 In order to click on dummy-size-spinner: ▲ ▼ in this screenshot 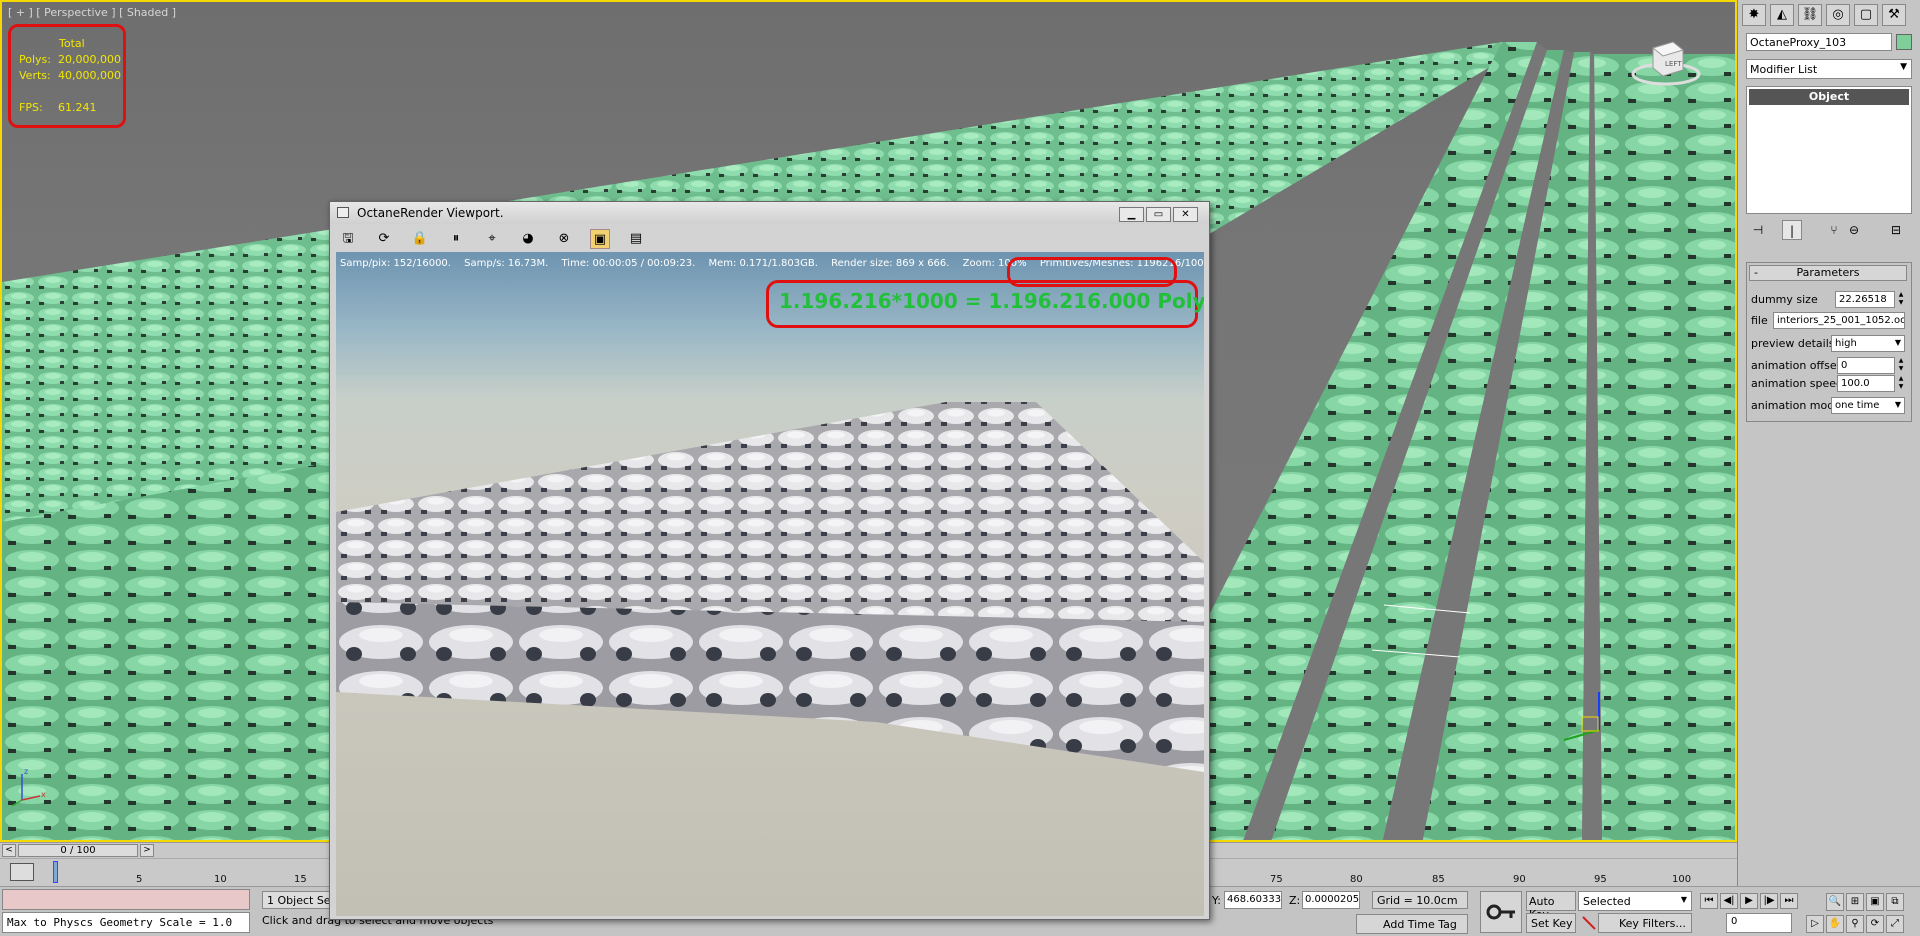, I will do `click(1901, 299)`.